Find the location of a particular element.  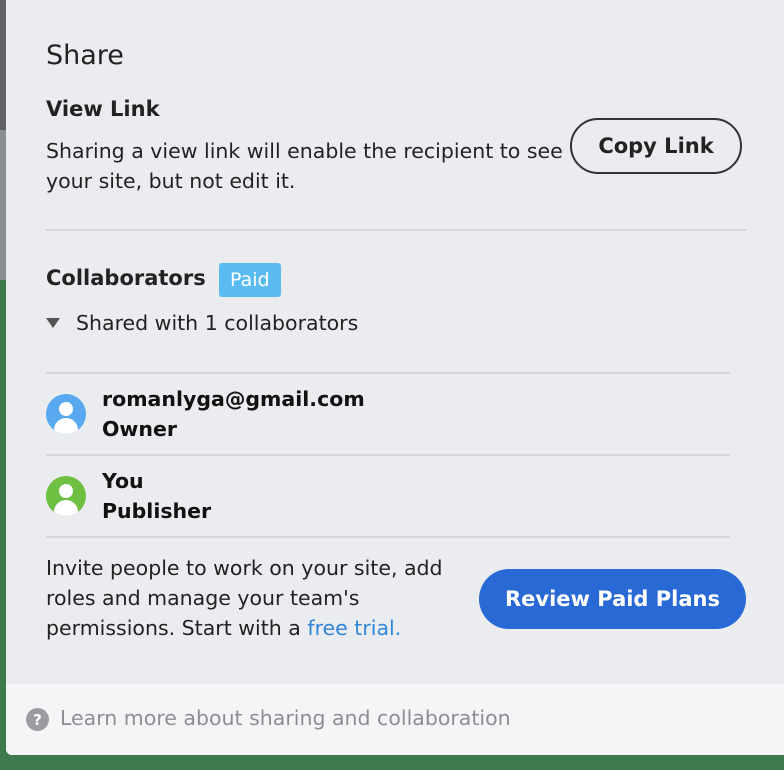

dialog-title: Share is located at coordinates (85, 55).